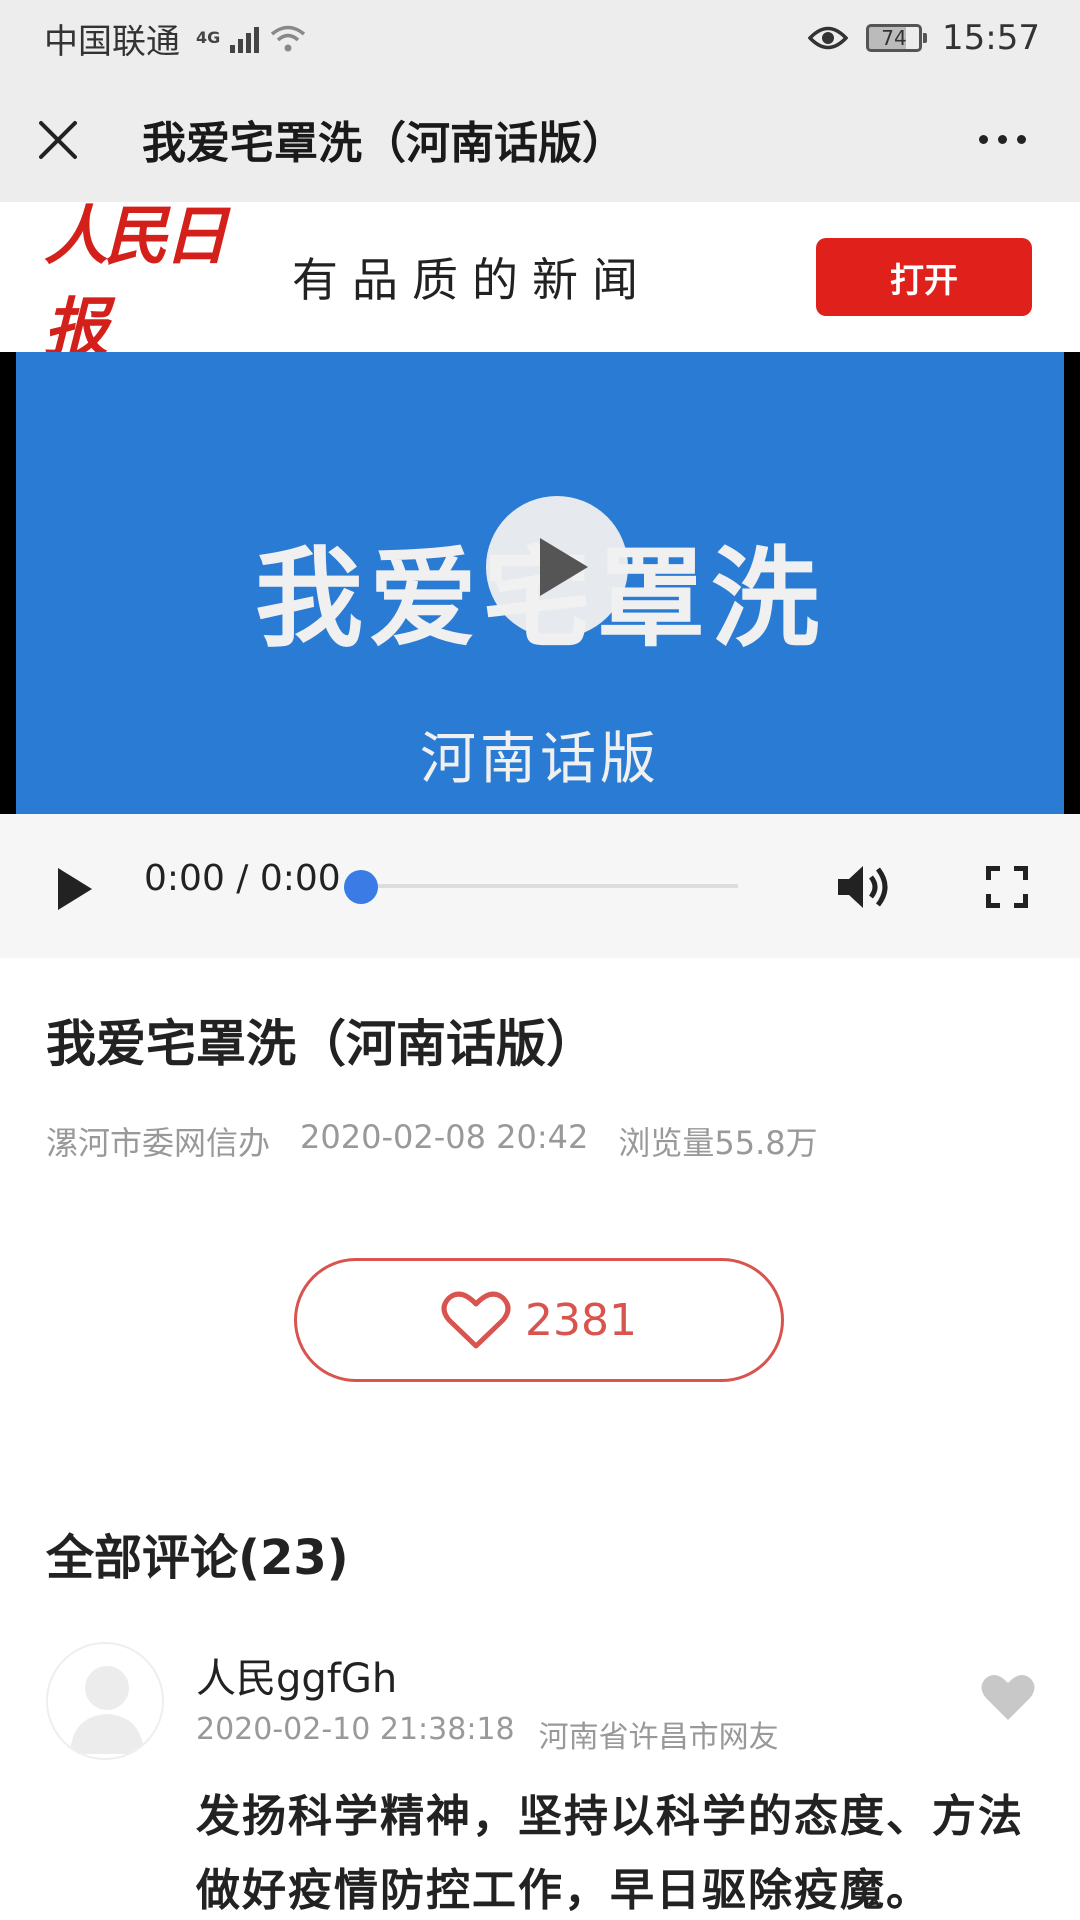 This screenshot has height=1920, width=1080. Describe the element at coordinates (991, 38) in the screenshot. I see `clock: 15:57` at that location.